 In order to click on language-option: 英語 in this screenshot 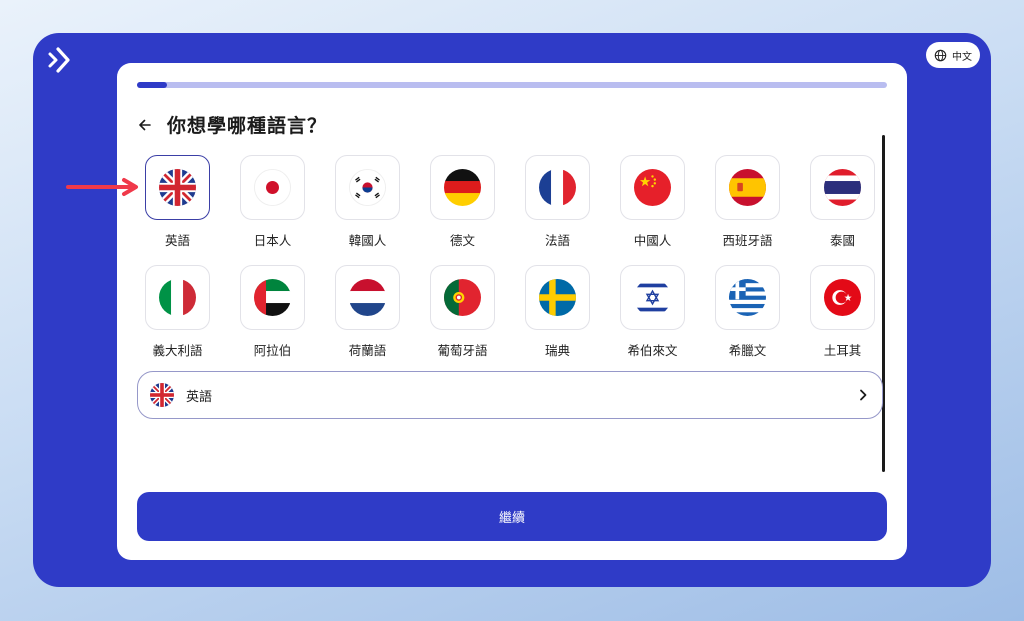, I will do `click(177, 202)`.